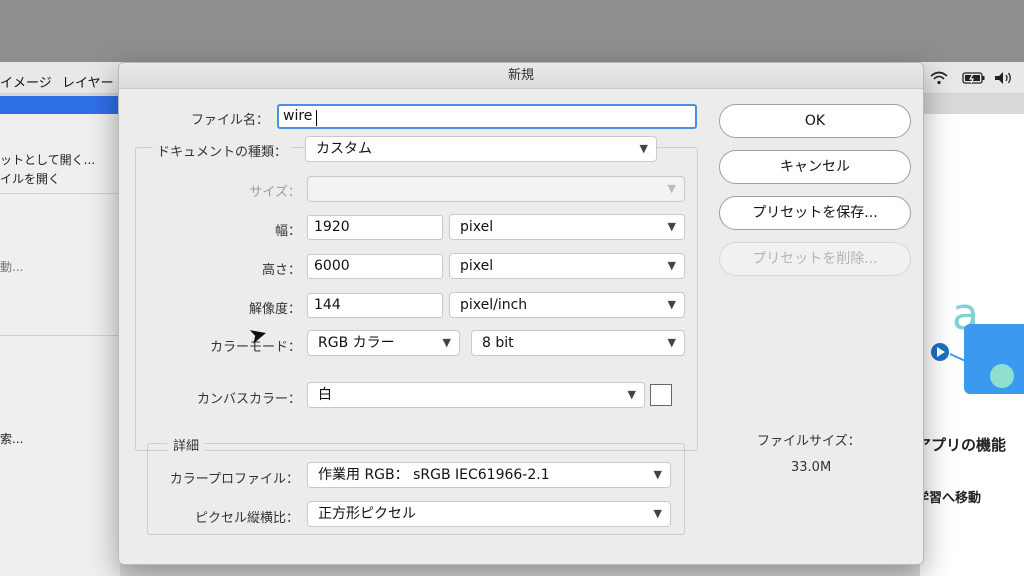 This screenshot has height=576, width=1024. I want to click on background-selection-strip, so click(60, 105).